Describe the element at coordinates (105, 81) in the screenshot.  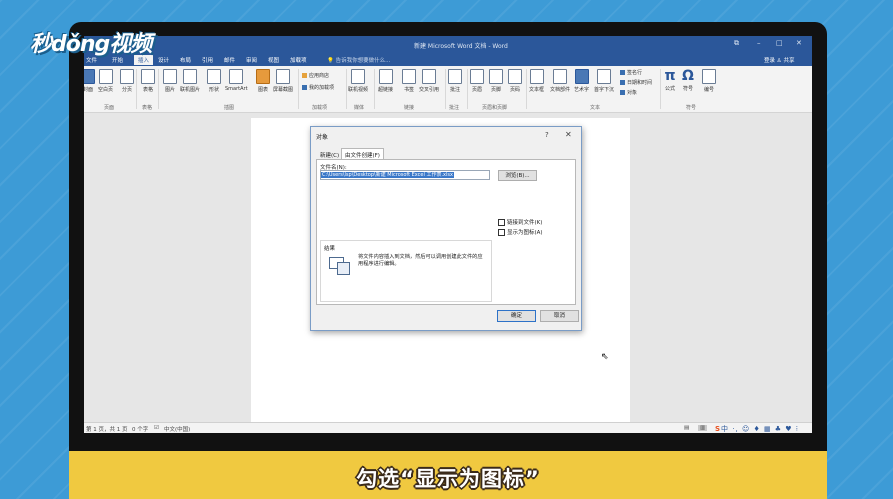
I see `blank-page-button: 空白页` at that location.